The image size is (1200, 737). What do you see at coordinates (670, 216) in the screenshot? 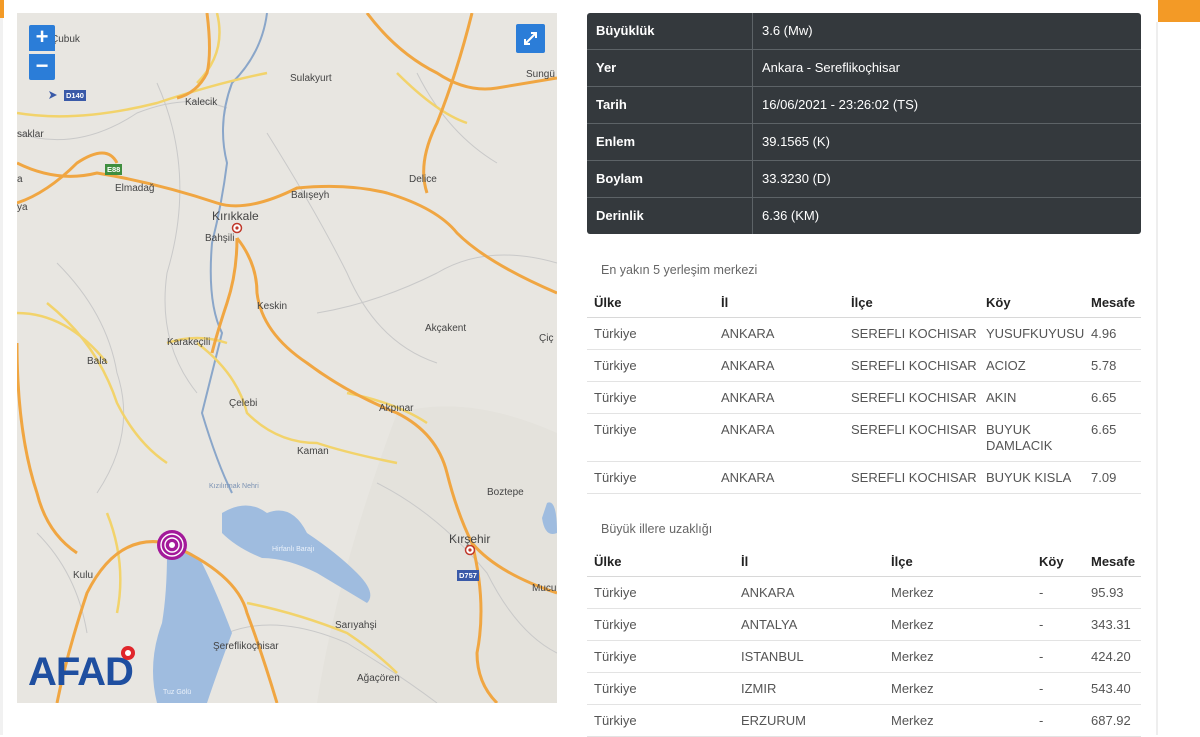
I see `info-key: Derinlik` at bounding box center [670, 216].